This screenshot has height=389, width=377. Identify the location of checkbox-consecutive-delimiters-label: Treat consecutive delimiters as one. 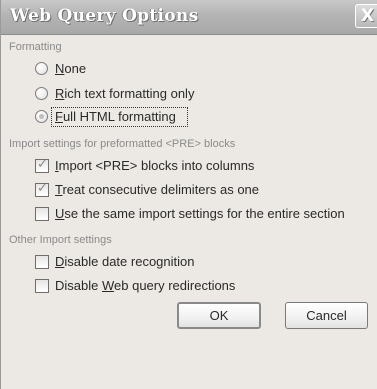
(157, 189).